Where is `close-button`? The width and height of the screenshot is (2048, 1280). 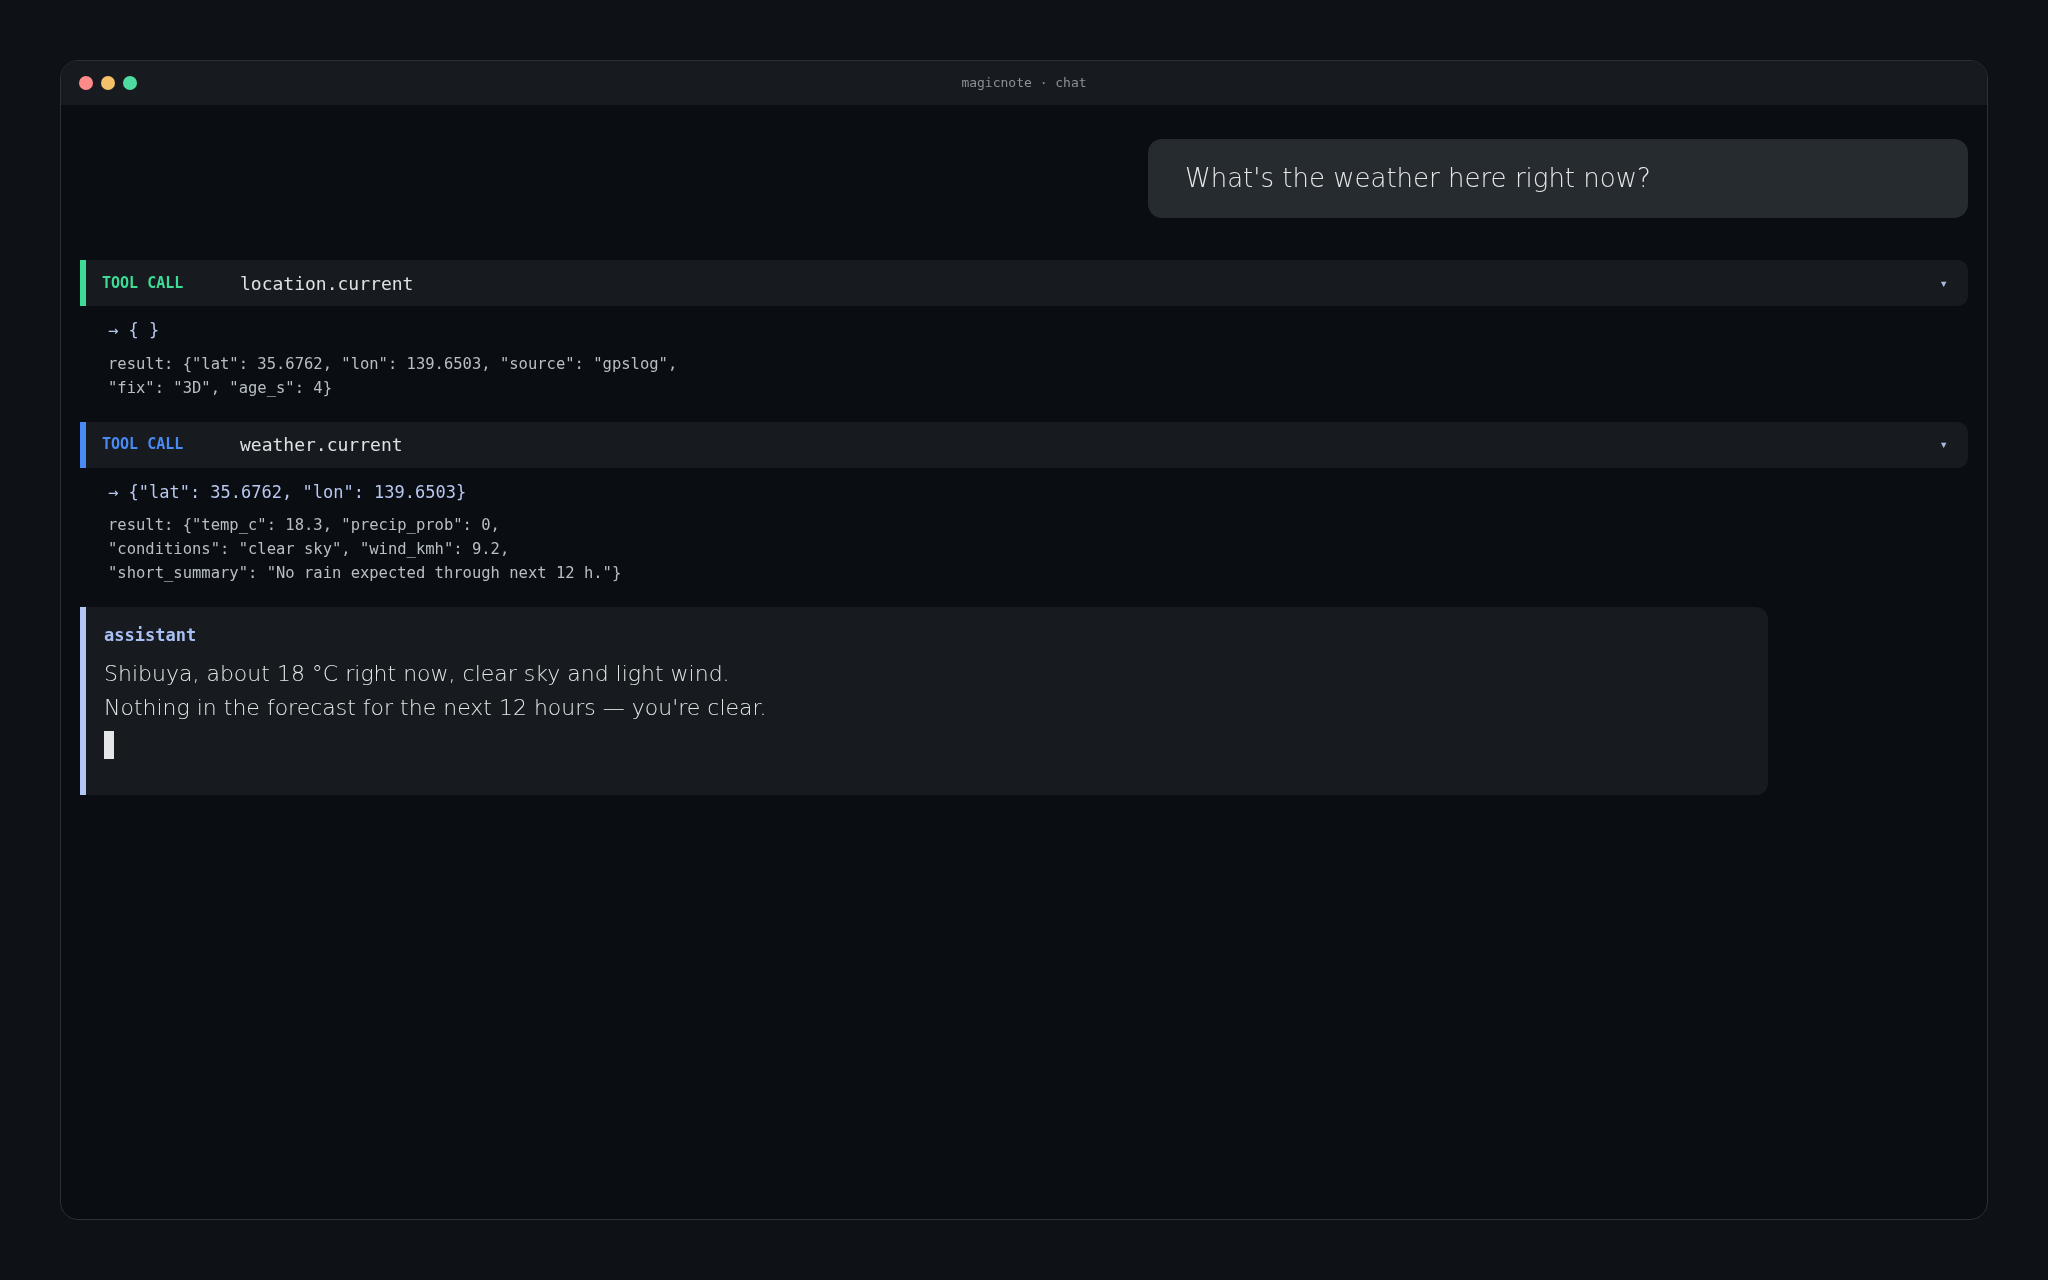
close-button is located at coordinates (86, 83).